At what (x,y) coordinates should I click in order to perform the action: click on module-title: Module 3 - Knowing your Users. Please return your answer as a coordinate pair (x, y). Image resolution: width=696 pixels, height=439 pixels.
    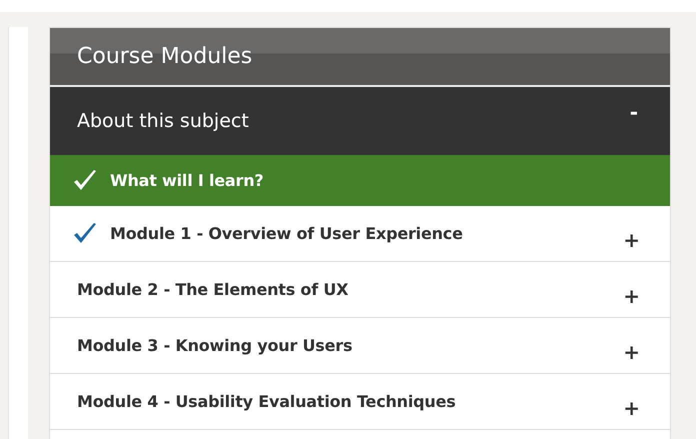
    Looking at the image, I should click on (215, 345).